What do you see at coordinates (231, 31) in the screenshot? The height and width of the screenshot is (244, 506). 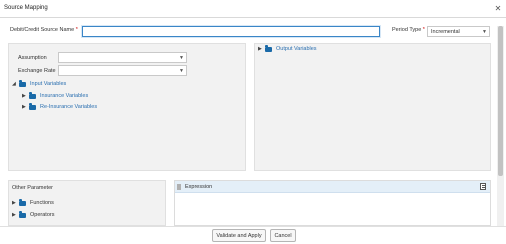 I see `source-name-input` at bounding box center [231, 31].